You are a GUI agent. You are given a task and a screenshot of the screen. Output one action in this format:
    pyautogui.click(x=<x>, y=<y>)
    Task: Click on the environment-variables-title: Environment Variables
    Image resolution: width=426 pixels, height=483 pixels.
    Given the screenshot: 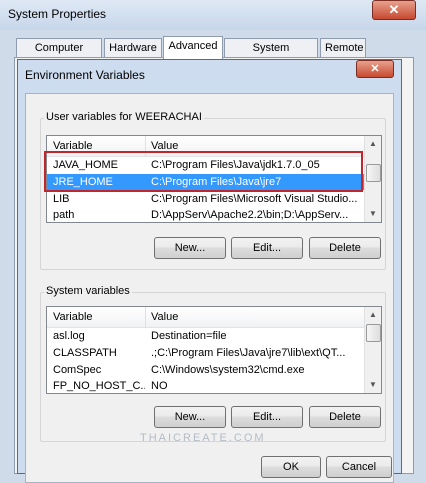 What is the action you would take?
    pyautogui.click(x=85, y=75)
    